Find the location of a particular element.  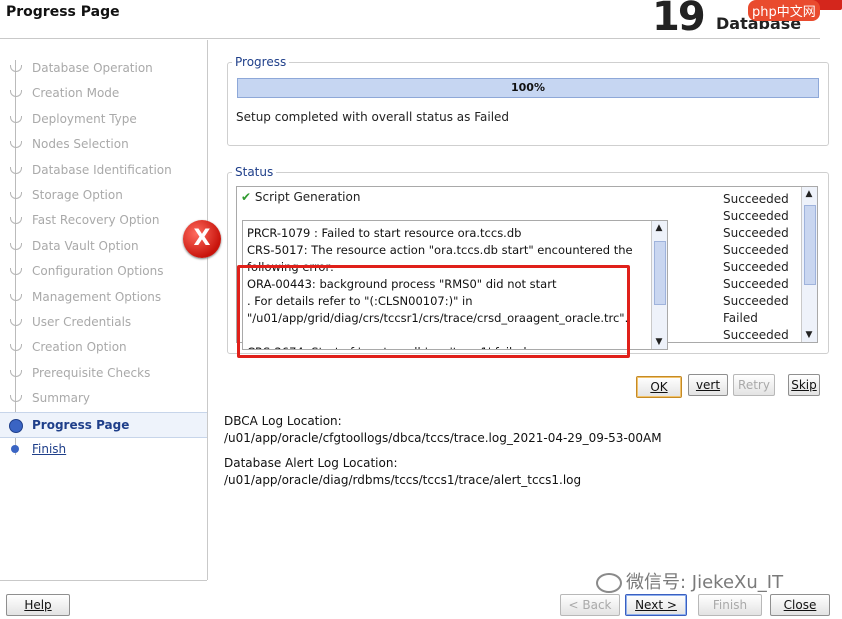

error-highlight-box is located at coordinates (433, 311).